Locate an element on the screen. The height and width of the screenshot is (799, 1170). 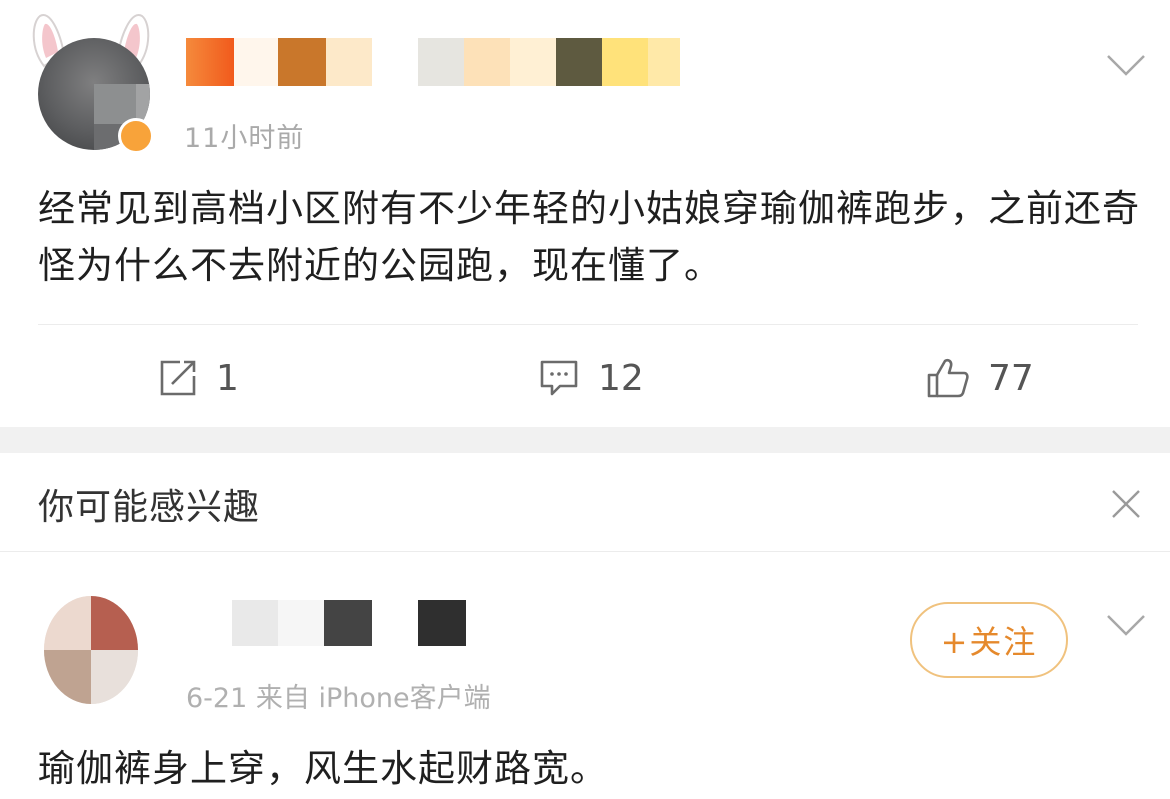
recommended-username-pixelated is located at coordinates (349, 623).